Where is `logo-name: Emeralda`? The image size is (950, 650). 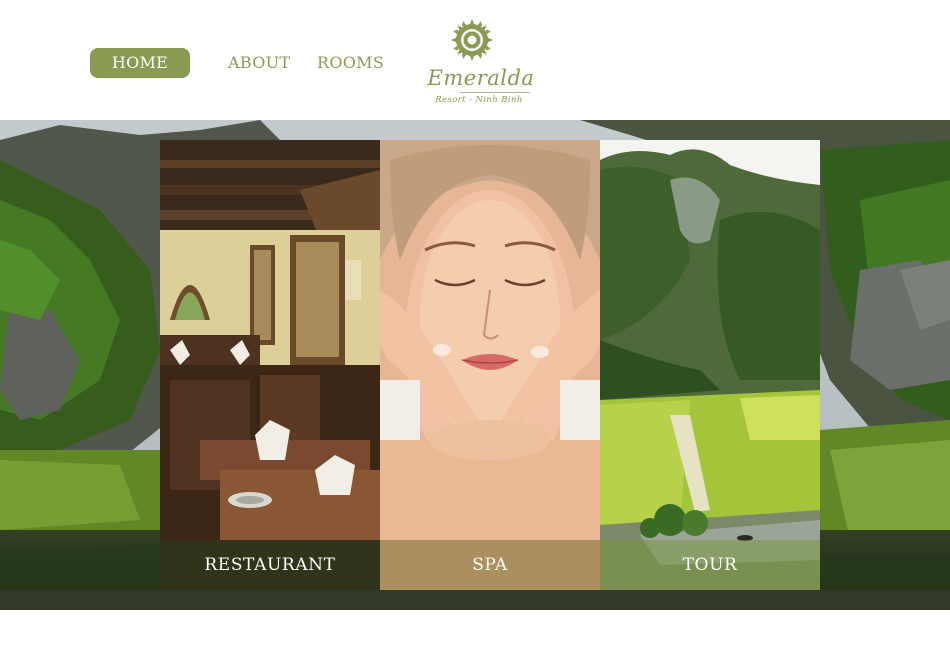 logo-name: Emeralda is located at coordinates (481, 78).